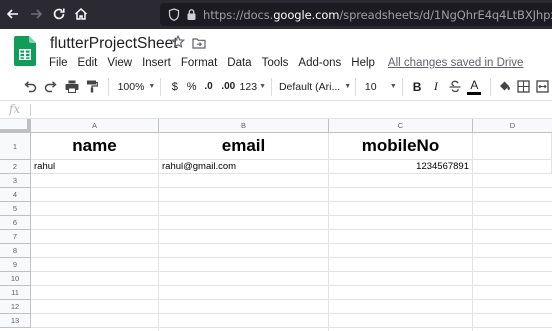 The width and height of the screenshot is (552, 331). What do you see at coordinates (135, 87) in the screenshot?
I see `zoom-select: 100% ▼` at bounding box center [135, 87].